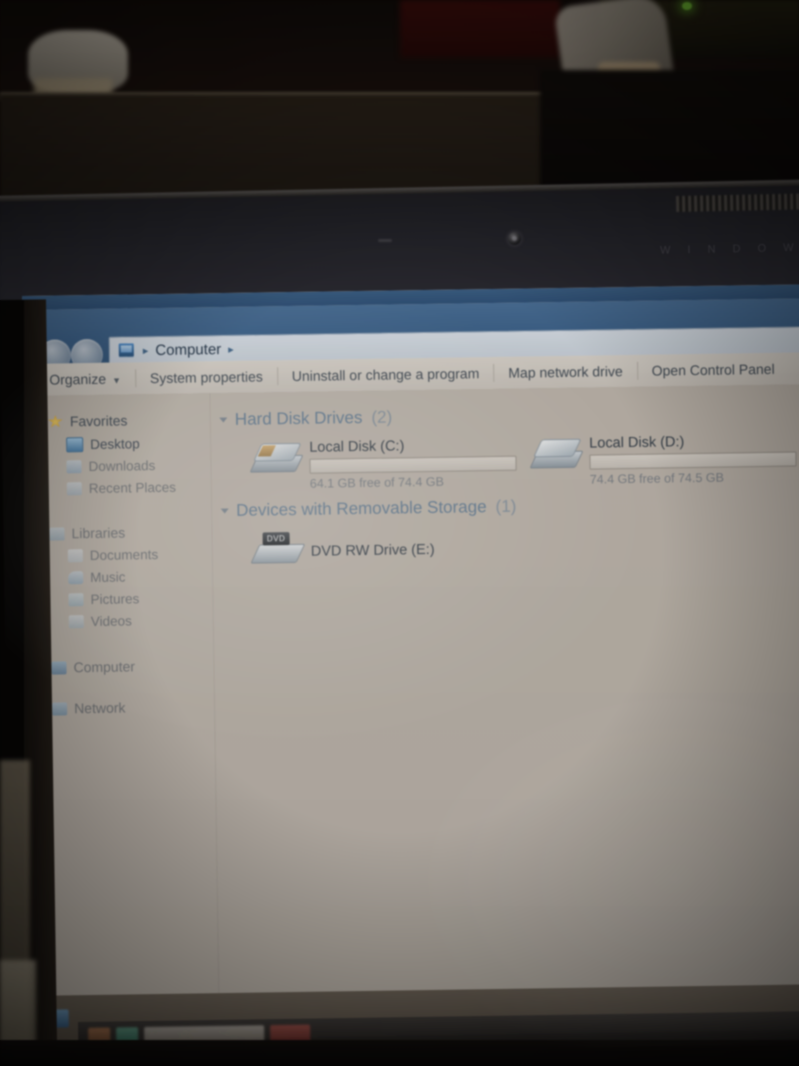  I want to click on recent-places-icon, so click(74, 489).